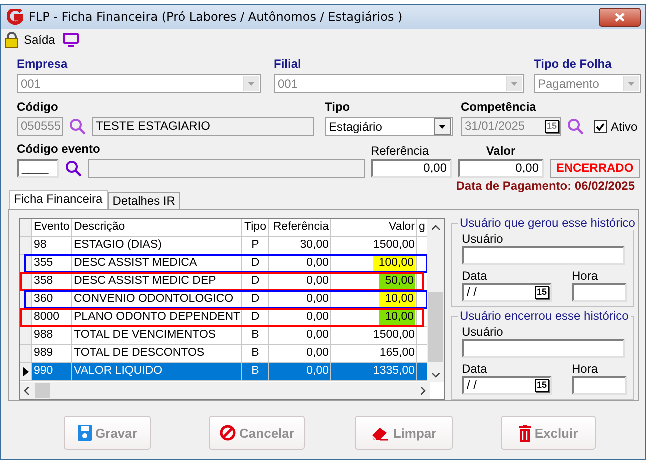 The width and height of the screenshot is (652, 464). Describe the element at coordinates (400, 151) in the screenshot. I see `referencia-label: Referência` at that location.